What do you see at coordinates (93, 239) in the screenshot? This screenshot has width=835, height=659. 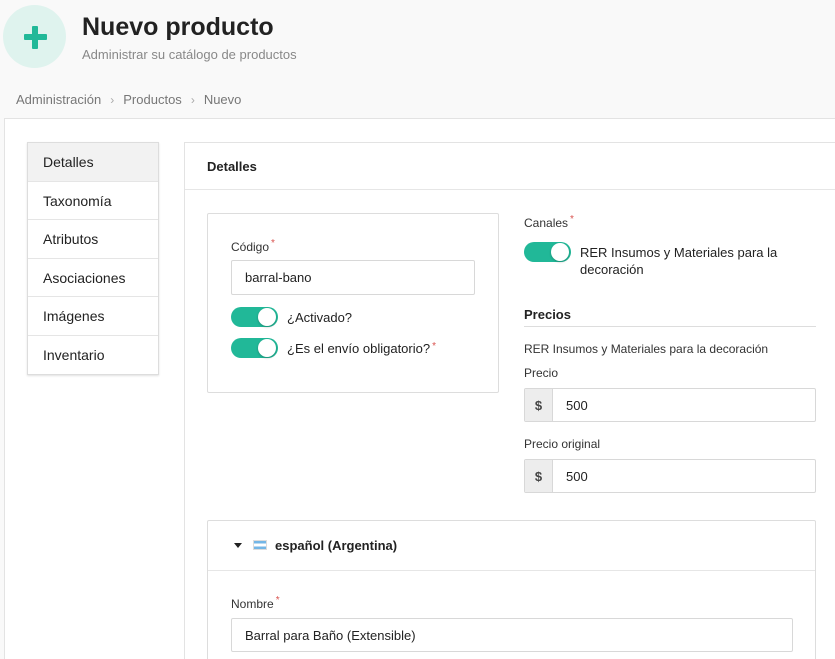 I see `side-menu-item-atributos: Atributos` at bounding box center [93, 239].